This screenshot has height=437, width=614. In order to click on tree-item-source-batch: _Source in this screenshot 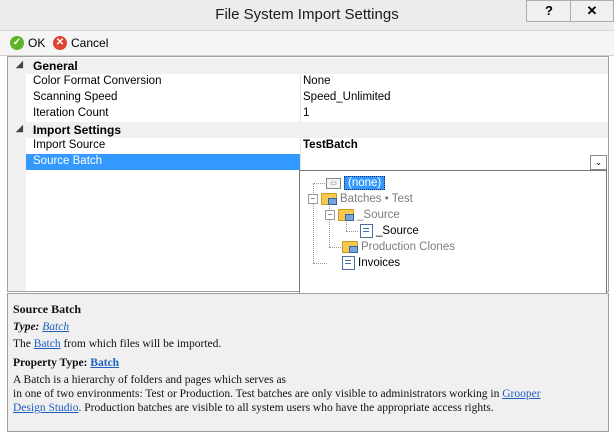, I will do `click(389, 231)`.